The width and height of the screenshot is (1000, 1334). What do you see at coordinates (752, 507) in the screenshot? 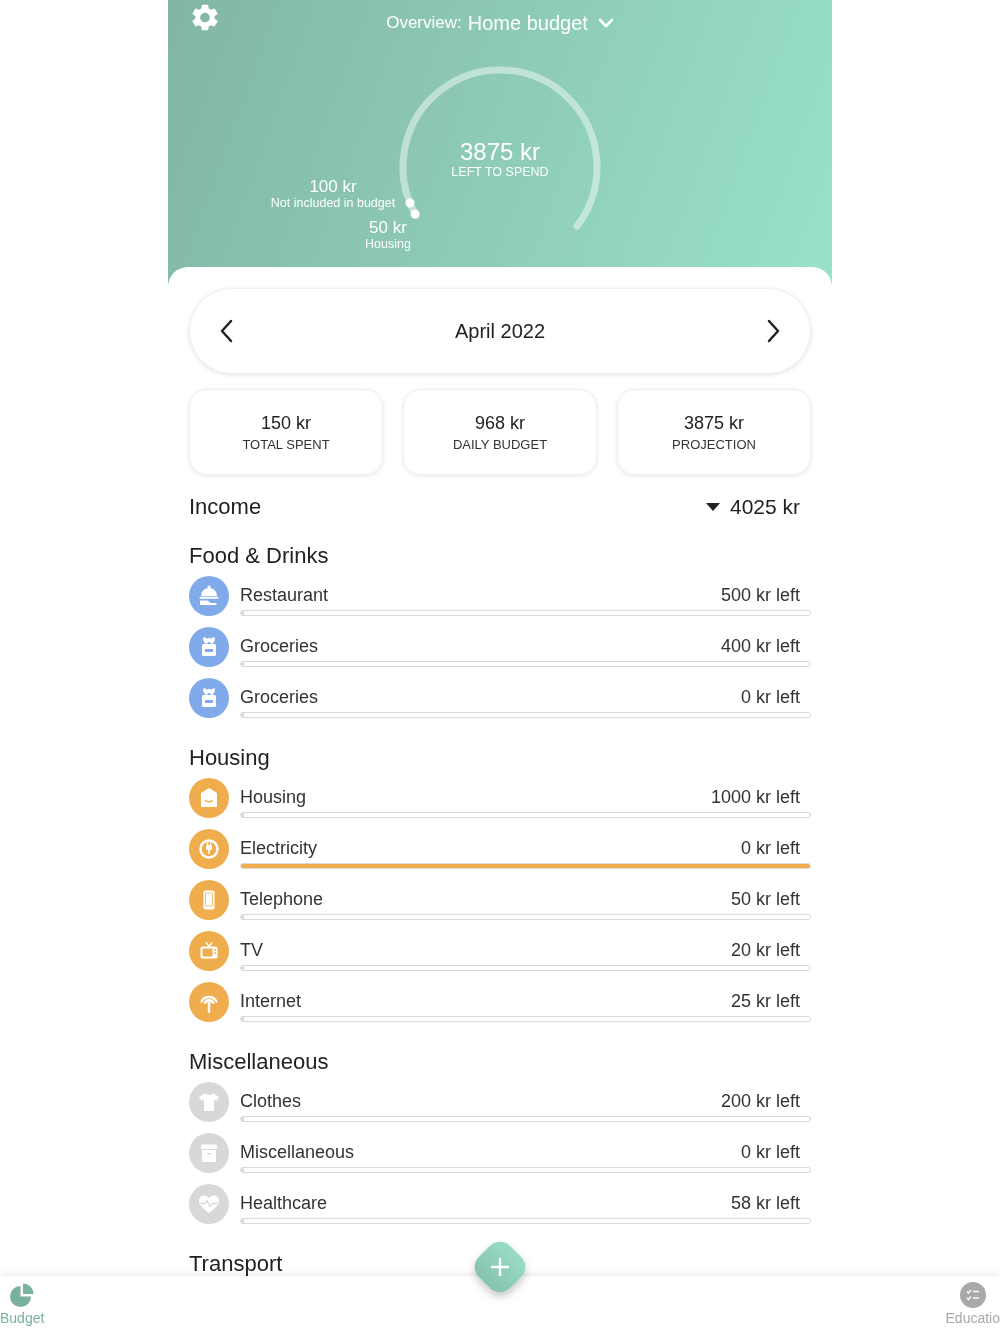
I see `income-toggle: 4025 kr` at bounding box center [752, 507].